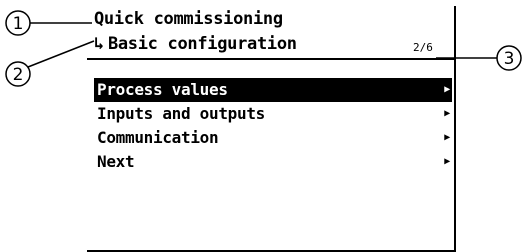  I want to click on callout-1-number: 1, so click(18, 24).